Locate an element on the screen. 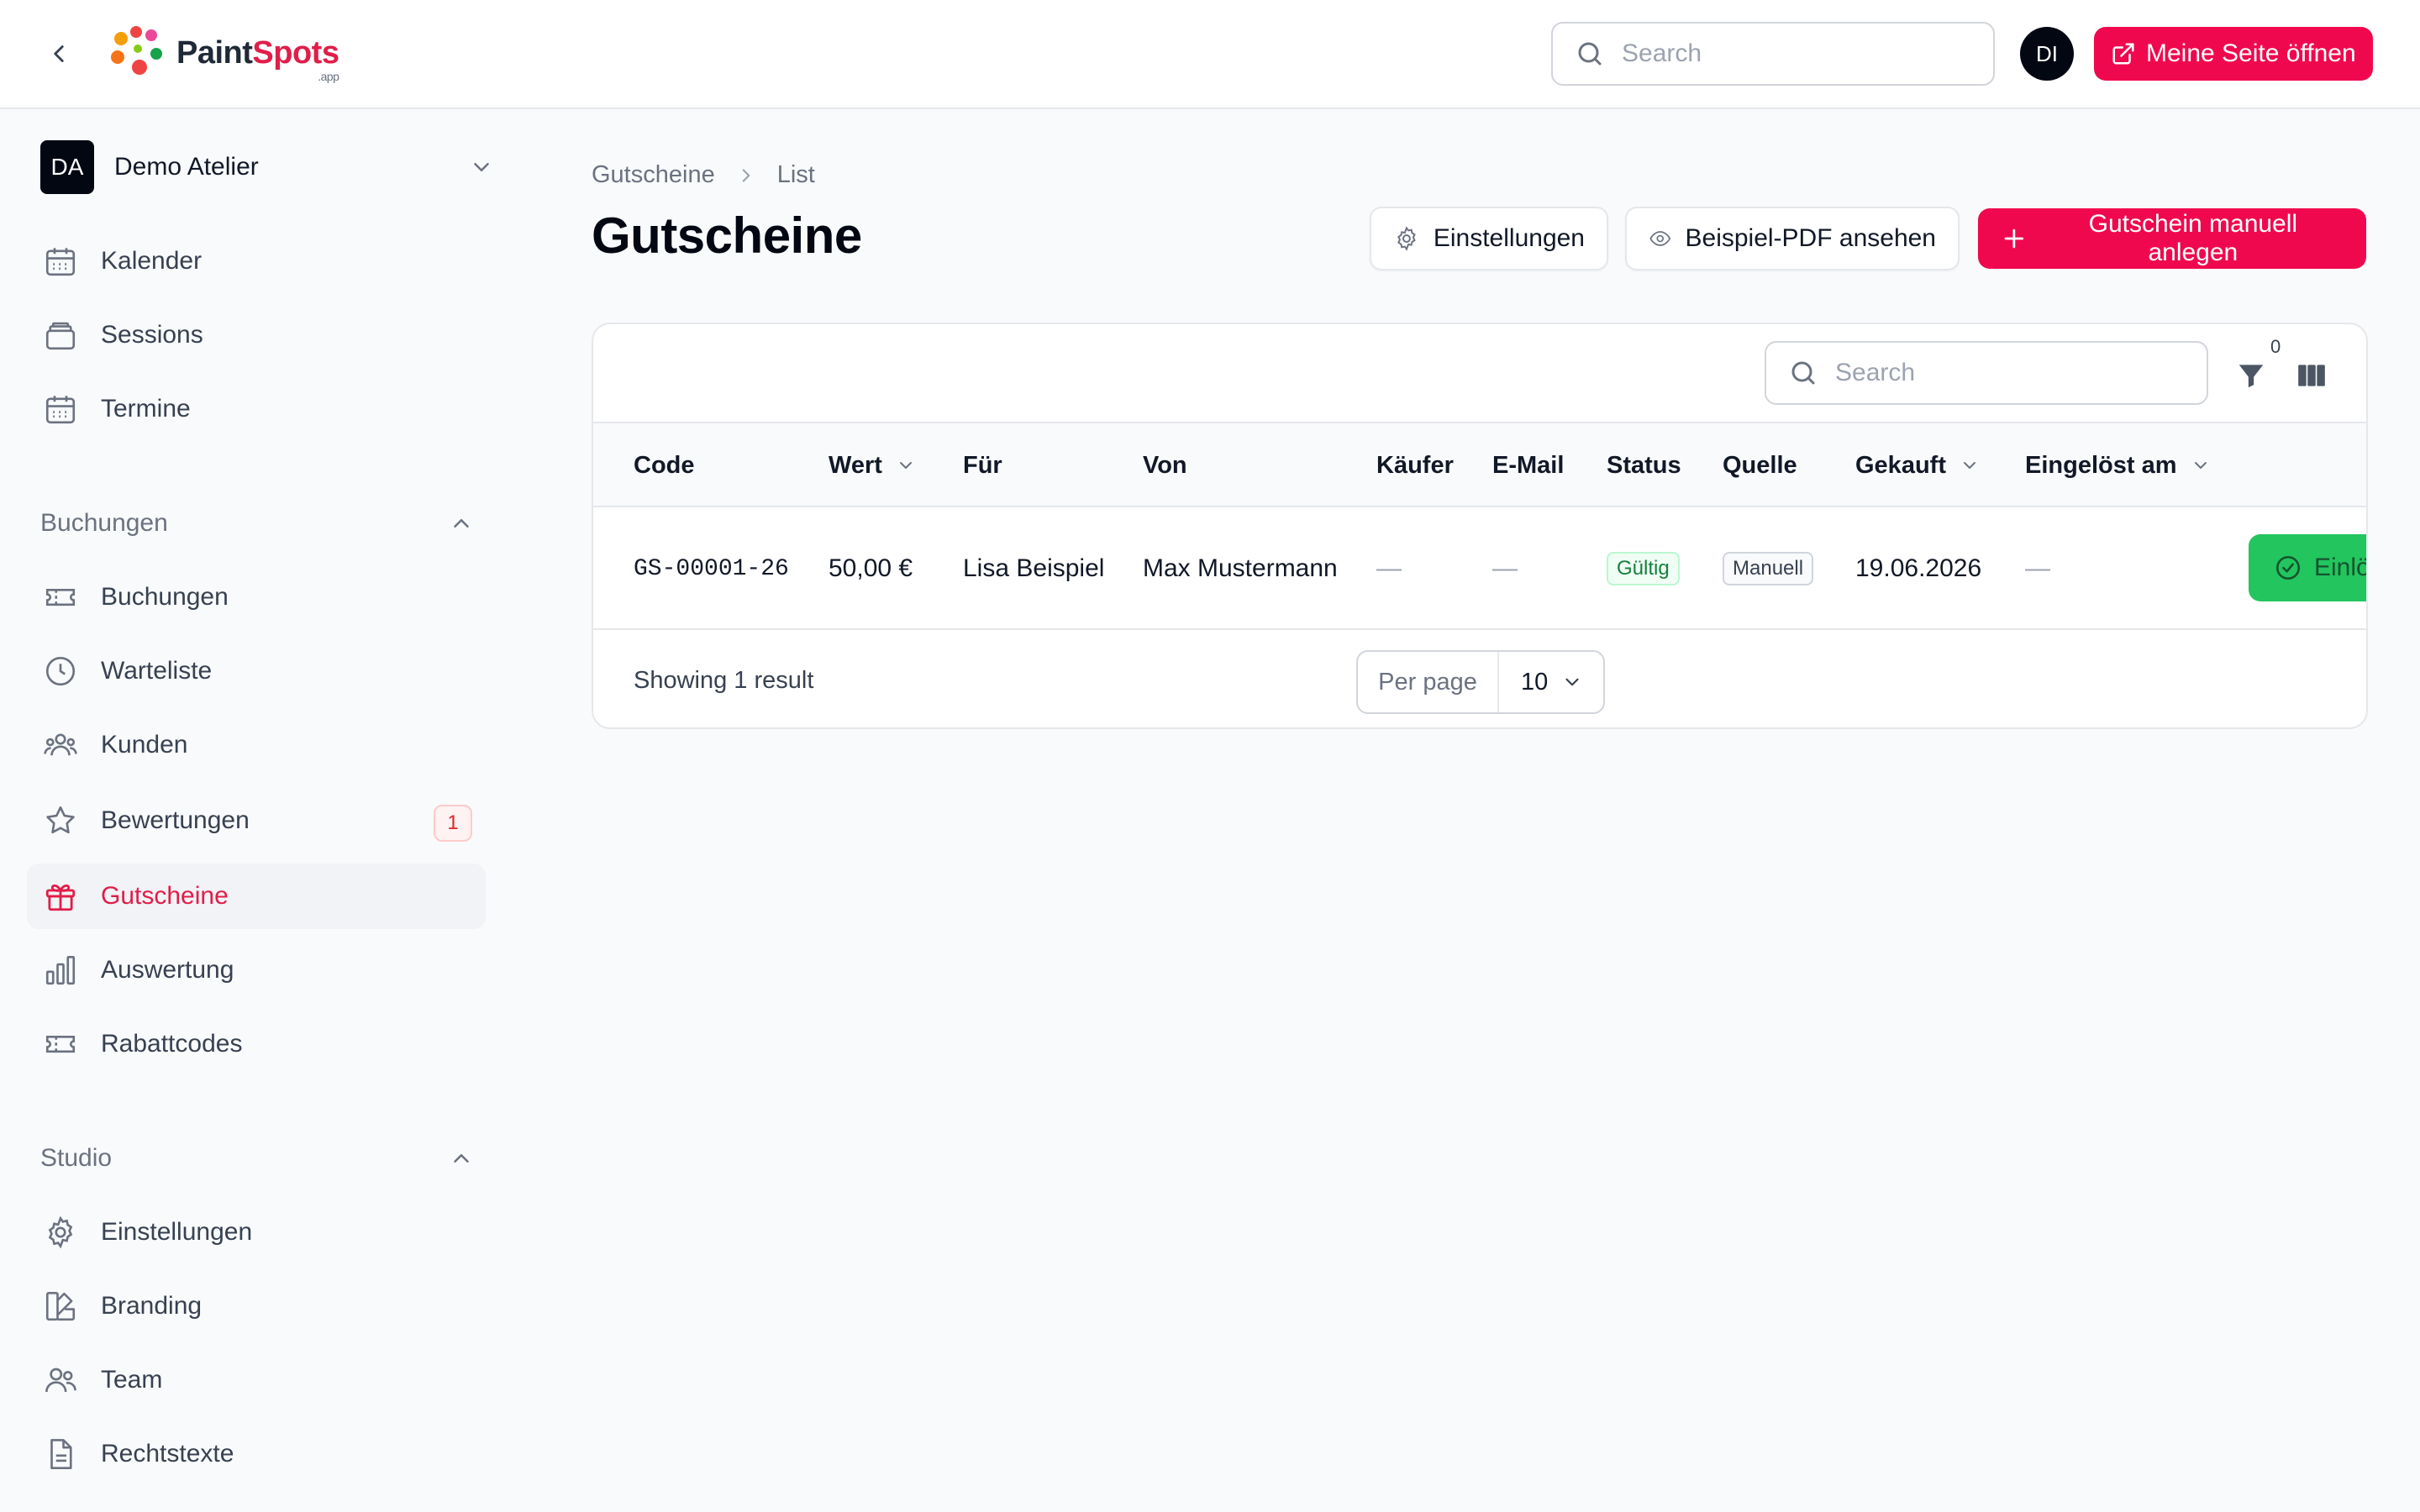 The width and height of the screenshot is (2420, 1512). status-badge: Gültig is located at coordinates (1644, 568).